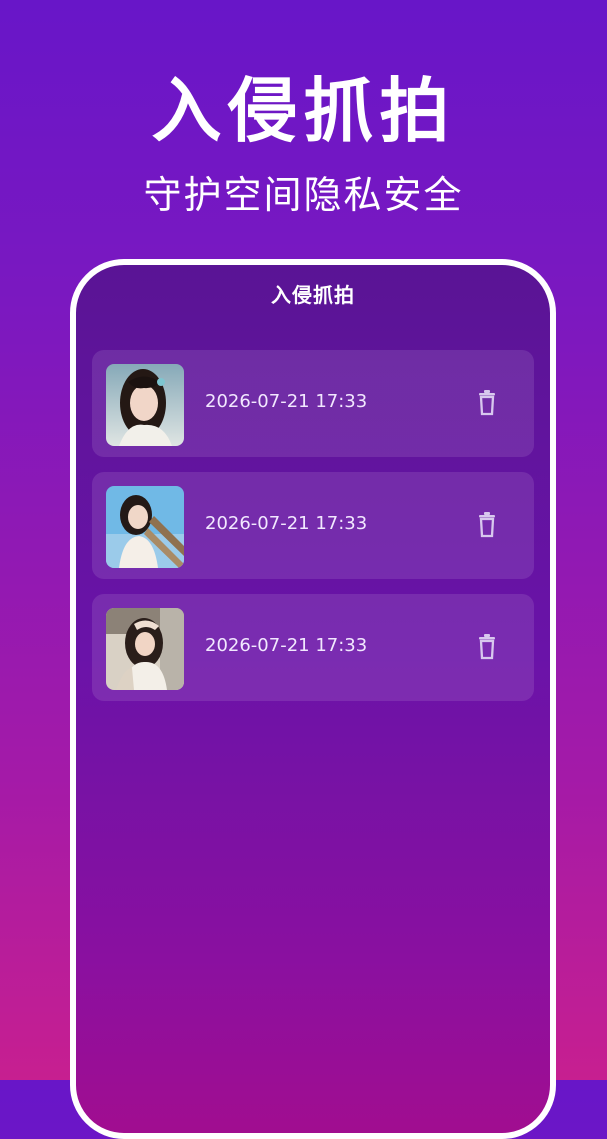  Describe the element at coordinates (303, 111) in the screenshot. I see `hero-title: 入侵抓拍` at that location.